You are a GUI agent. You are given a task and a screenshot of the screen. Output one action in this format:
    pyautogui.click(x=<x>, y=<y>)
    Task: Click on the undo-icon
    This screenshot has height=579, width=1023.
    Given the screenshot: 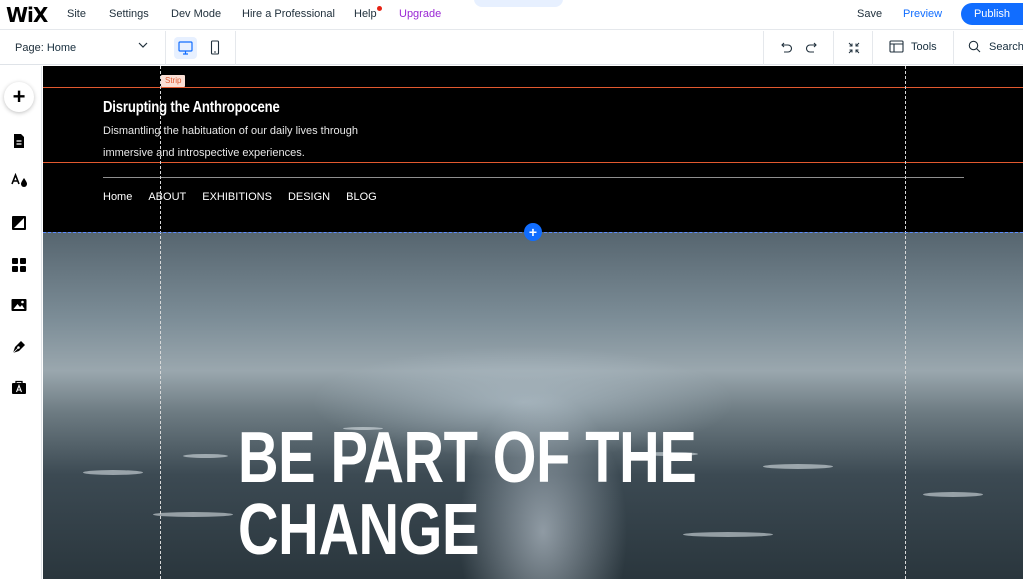 What is the action you would take?
    pyautogui.click(x=787, y=47)
    